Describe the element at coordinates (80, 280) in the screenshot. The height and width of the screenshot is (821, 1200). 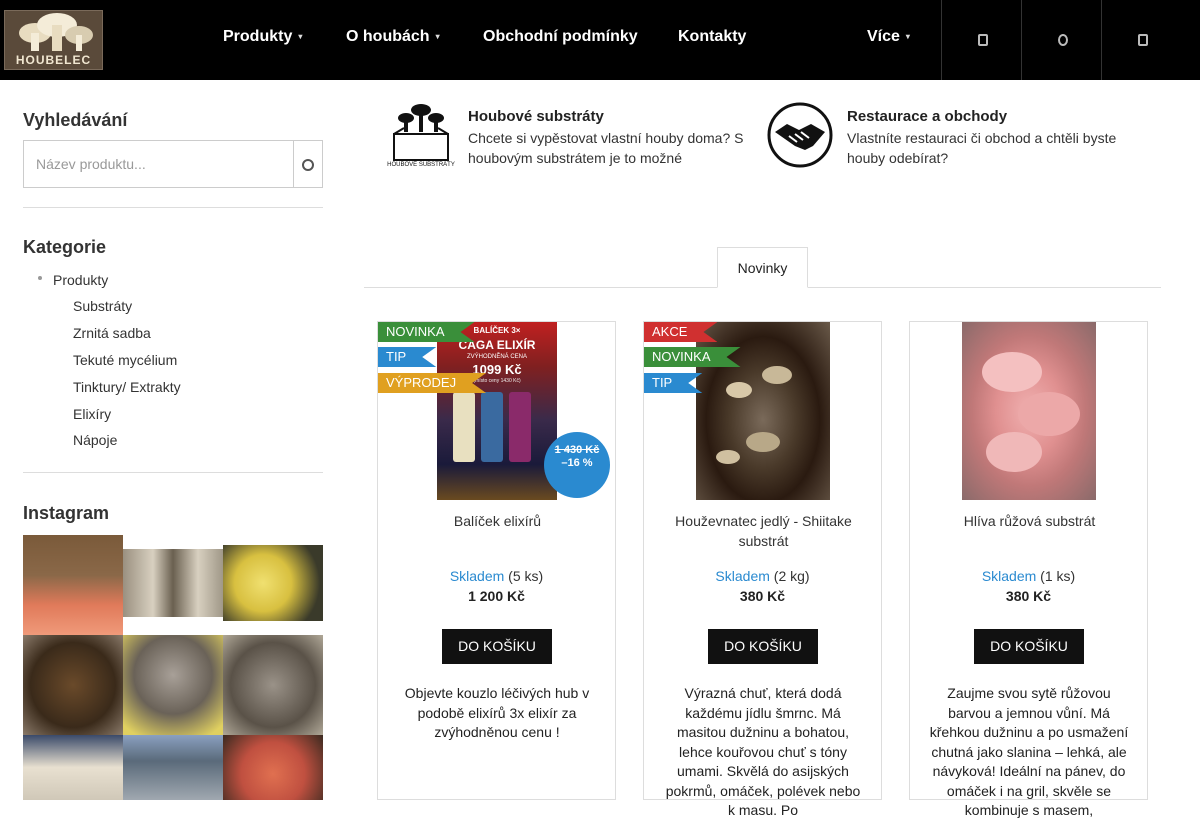
I see `category-produkty: Produkty` at that location.